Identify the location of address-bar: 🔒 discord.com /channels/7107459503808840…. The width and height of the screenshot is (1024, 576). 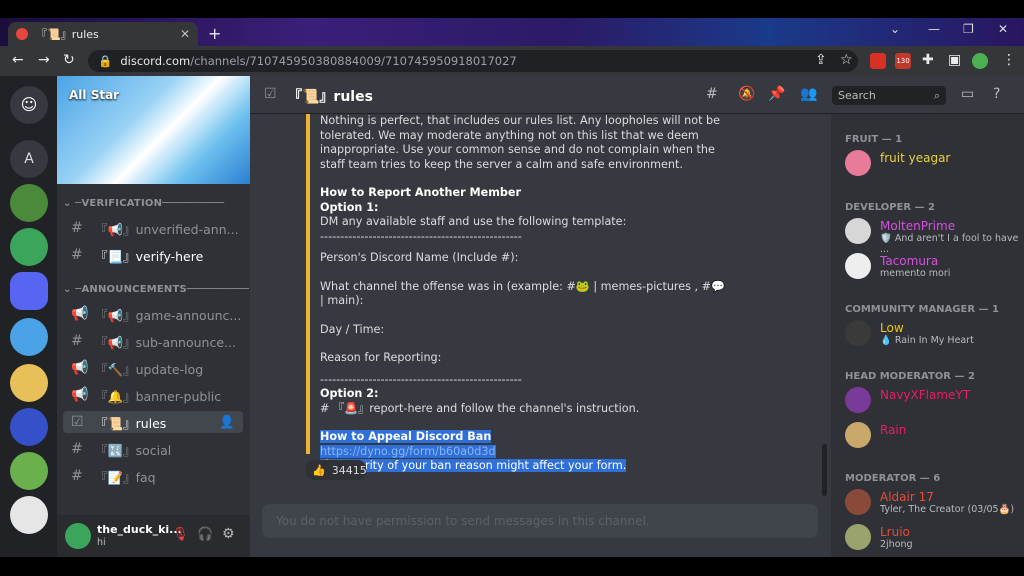
(473, 61).